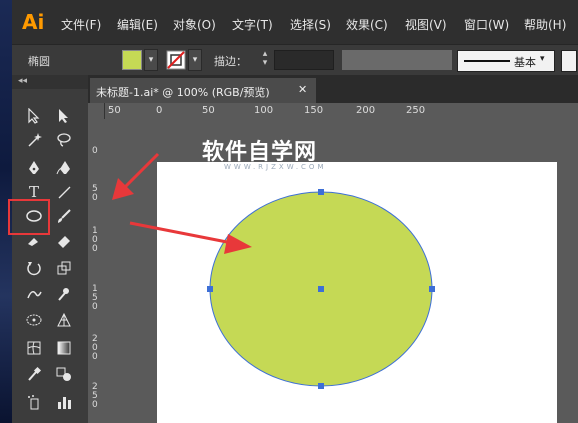 This screenshot has width=578, height=423. Describe the element at coordinates (321, 386) in the screenshot. I see `handle-bottom` at that location.